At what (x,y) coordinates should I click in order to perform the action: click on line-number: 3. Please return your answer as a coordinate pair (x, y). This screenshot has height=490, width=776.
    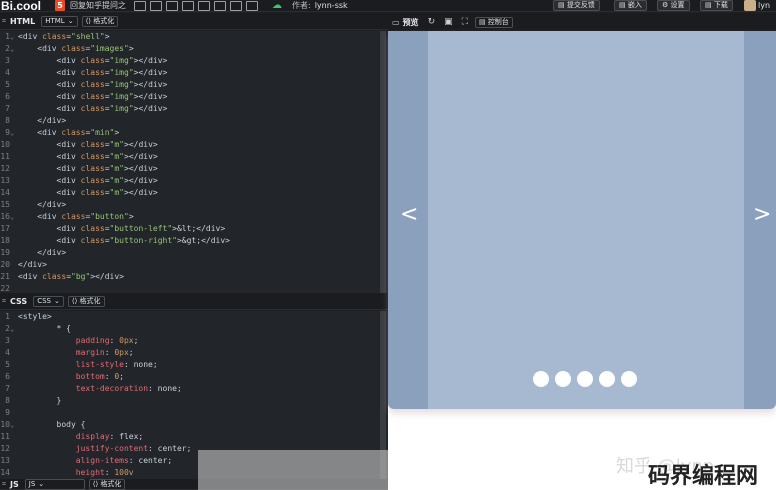
    Looking at the image, I should click on (7, 60).